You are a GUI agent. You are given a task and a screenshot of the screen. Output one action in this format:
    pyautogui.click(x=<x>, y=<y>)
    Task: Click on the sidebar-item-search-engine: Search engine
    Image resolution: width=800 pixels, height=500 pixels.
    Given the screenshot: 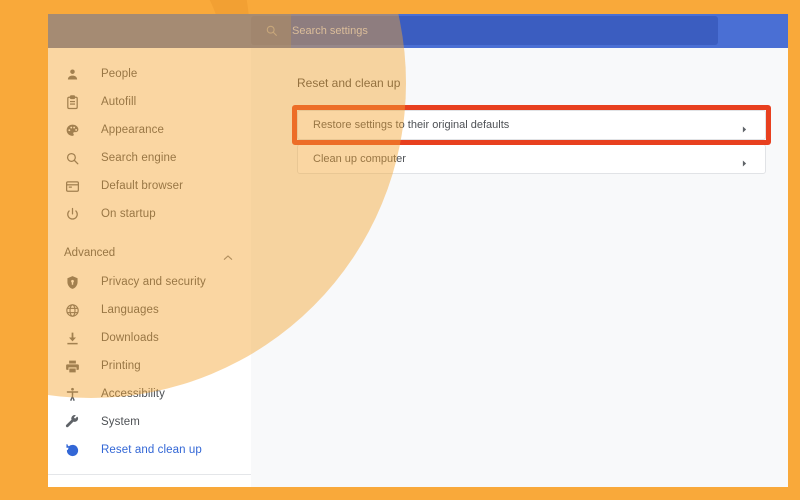 What is the action you would take?
    pyautogui.click(x=149, y=158)
    